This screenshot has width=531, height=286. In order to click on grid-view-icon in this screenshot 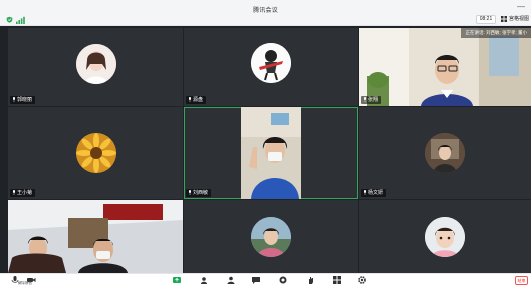, I will do `click(504, 18)`.